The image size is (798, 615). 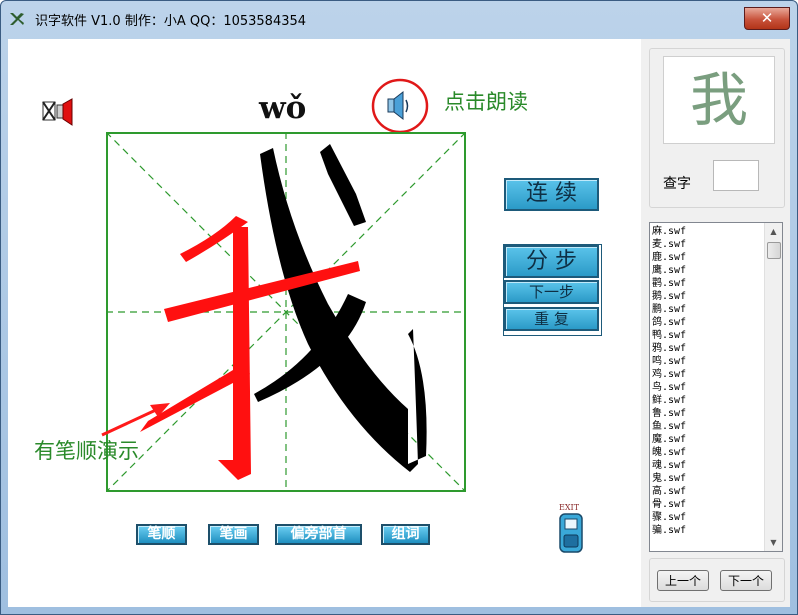 I want to click on prev-button: 上一个, so click(x=683, y=580).